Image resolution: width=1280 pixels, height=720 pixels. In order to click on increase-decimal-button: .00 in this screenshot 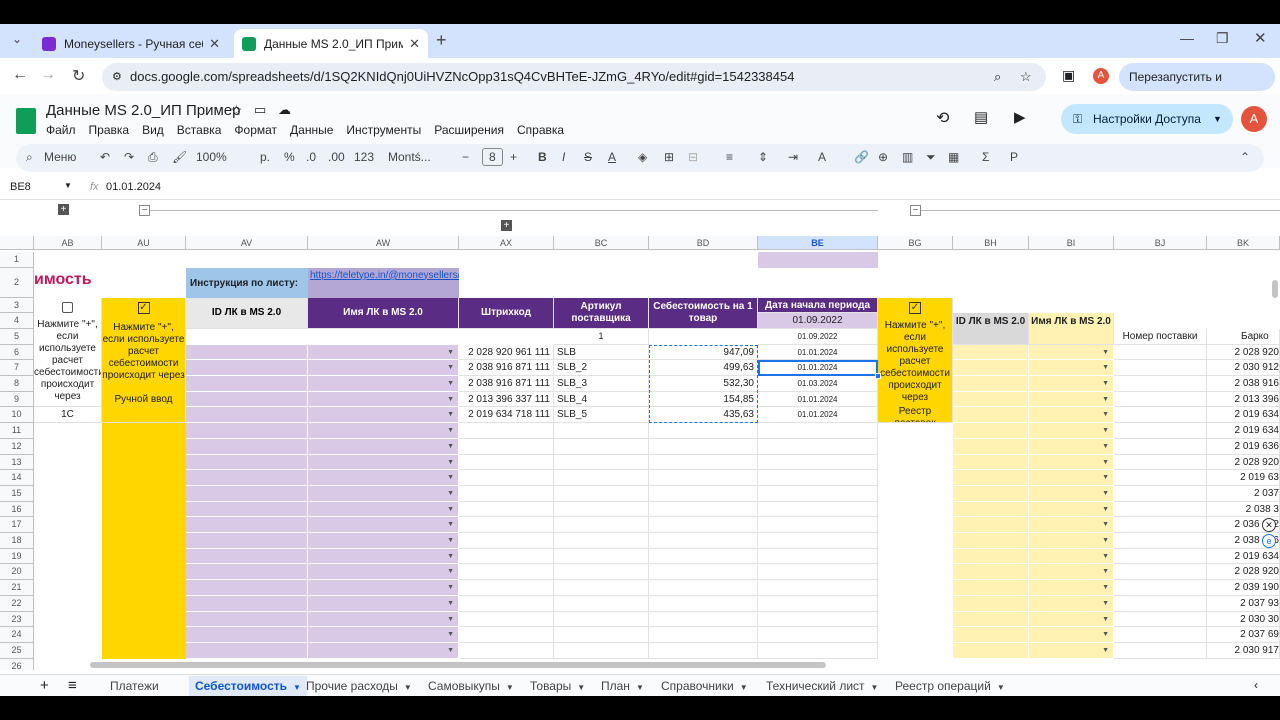, I will do `click(336, 157)`.